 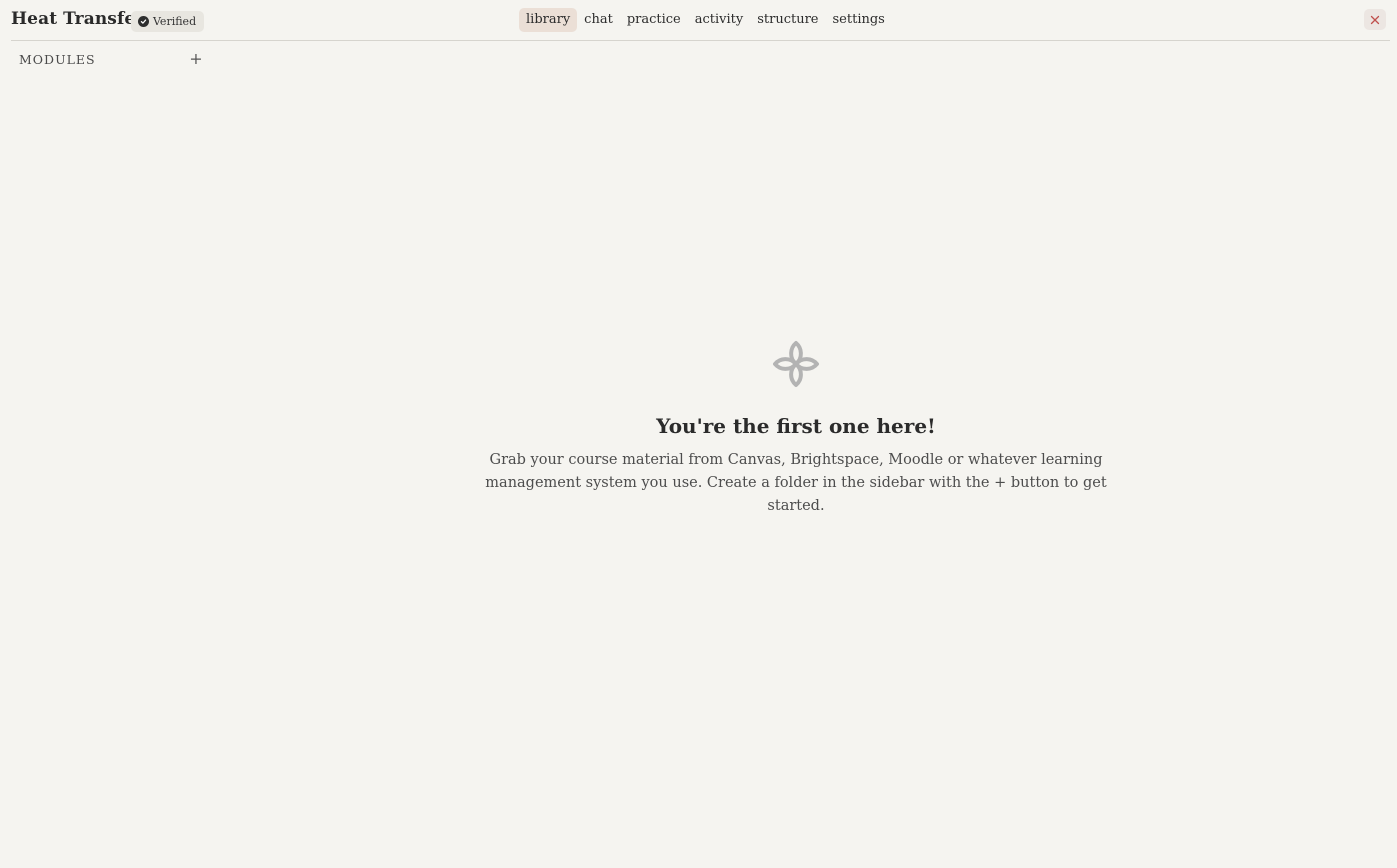 I want to click on empty-state-title: You're the first one here!, so click(x=796, y=426).